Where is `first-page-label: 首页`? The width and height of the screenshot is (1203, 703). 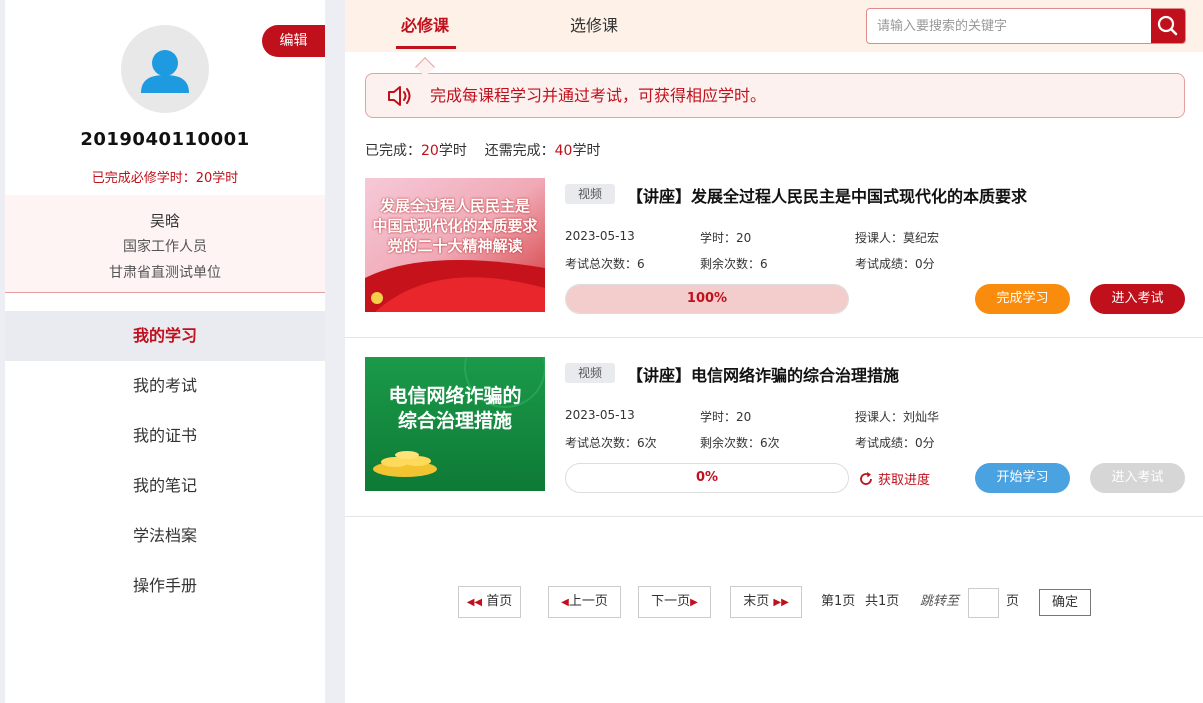 first-page-label: 首页 is located at coordinates (499, 601).